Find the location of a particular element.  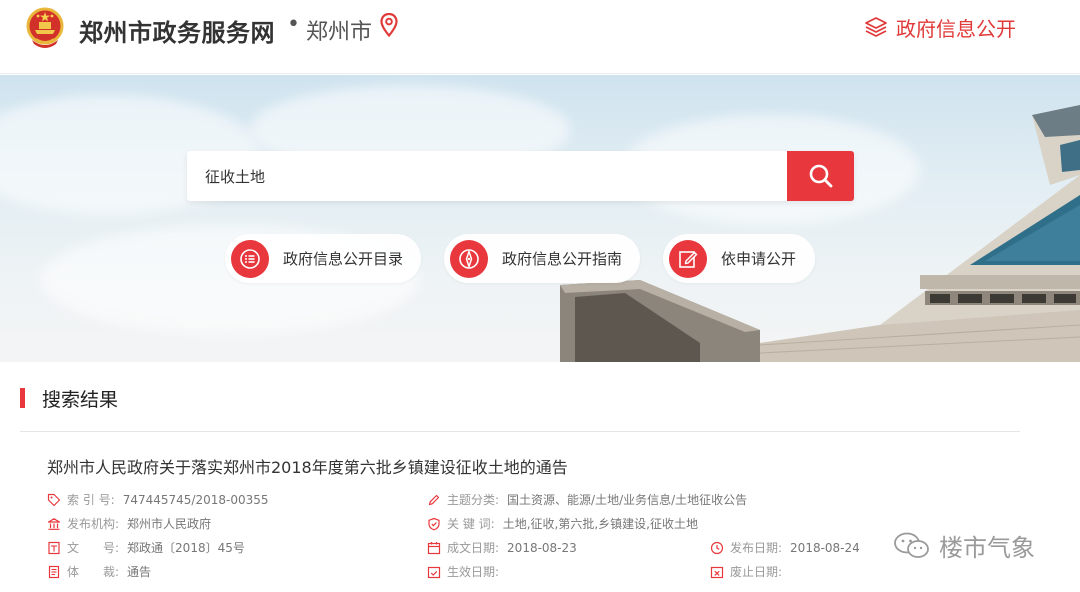

quick-link-disclosure-guide: 政府信息公开指南 is located at coordinates (542, 258).